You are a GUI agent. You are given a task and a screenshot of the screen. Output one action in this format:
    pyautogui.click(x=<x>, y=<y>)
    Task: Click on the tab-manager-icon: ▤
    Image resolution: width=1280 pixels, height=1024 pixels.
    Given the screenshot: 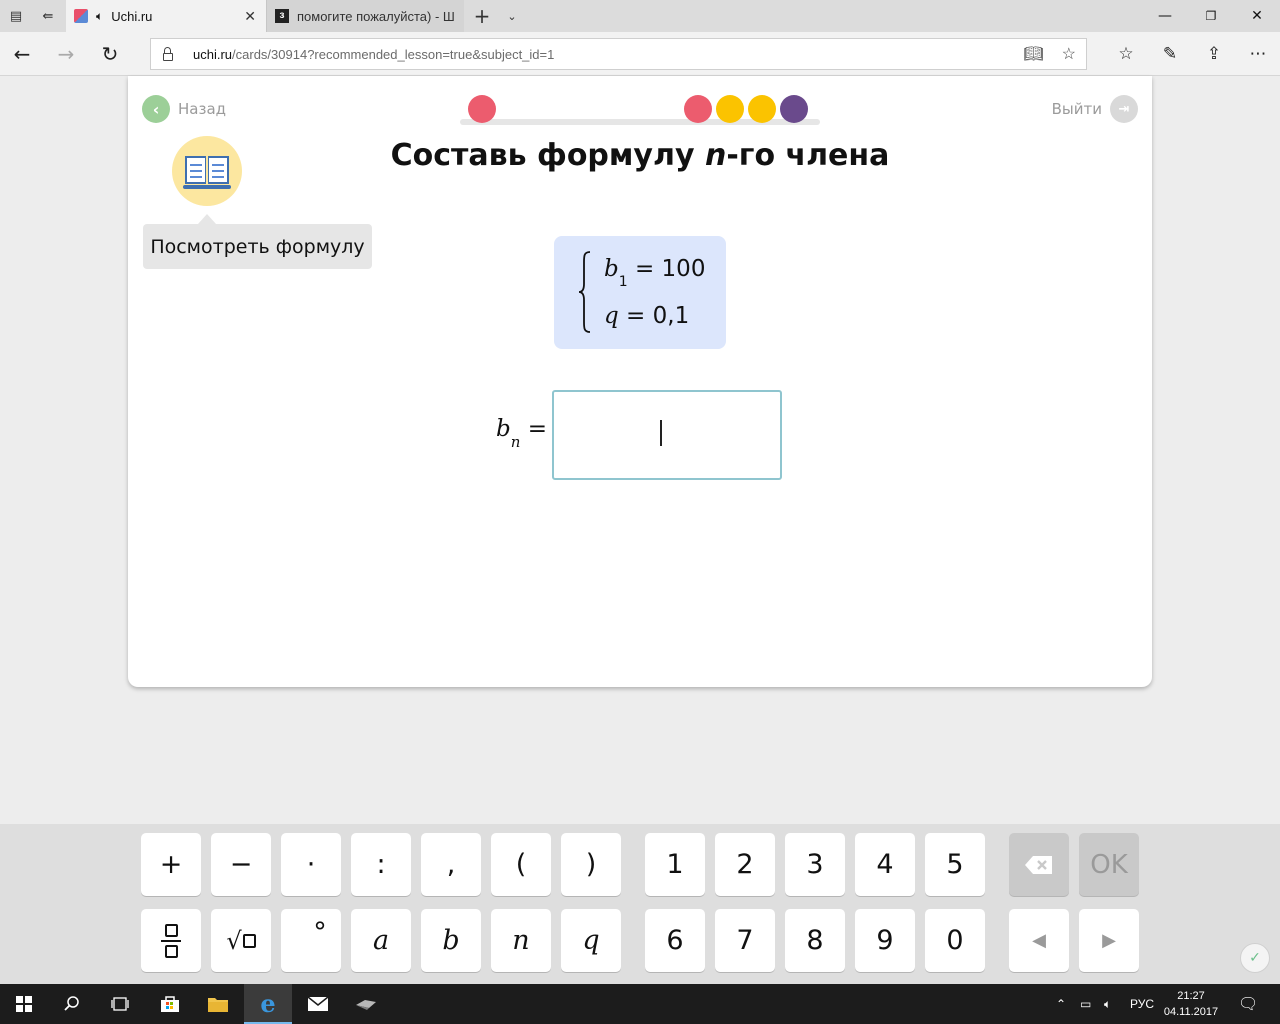 What is the action you would take?
    pyautogui.click(x=16, y=16)
    